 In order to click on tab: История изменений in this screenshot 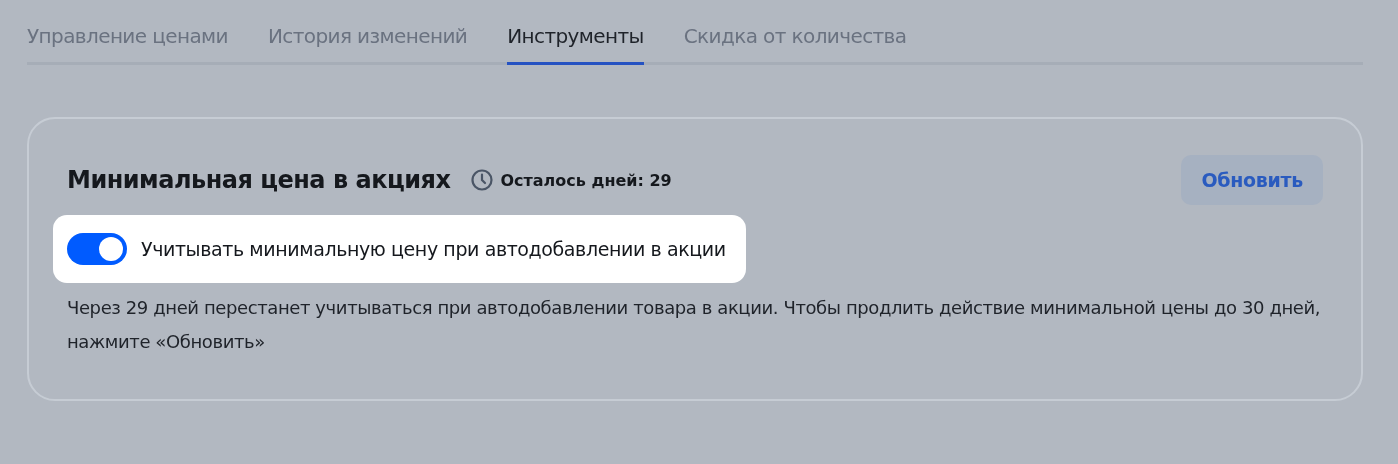, I will do `click(367, 41)`.